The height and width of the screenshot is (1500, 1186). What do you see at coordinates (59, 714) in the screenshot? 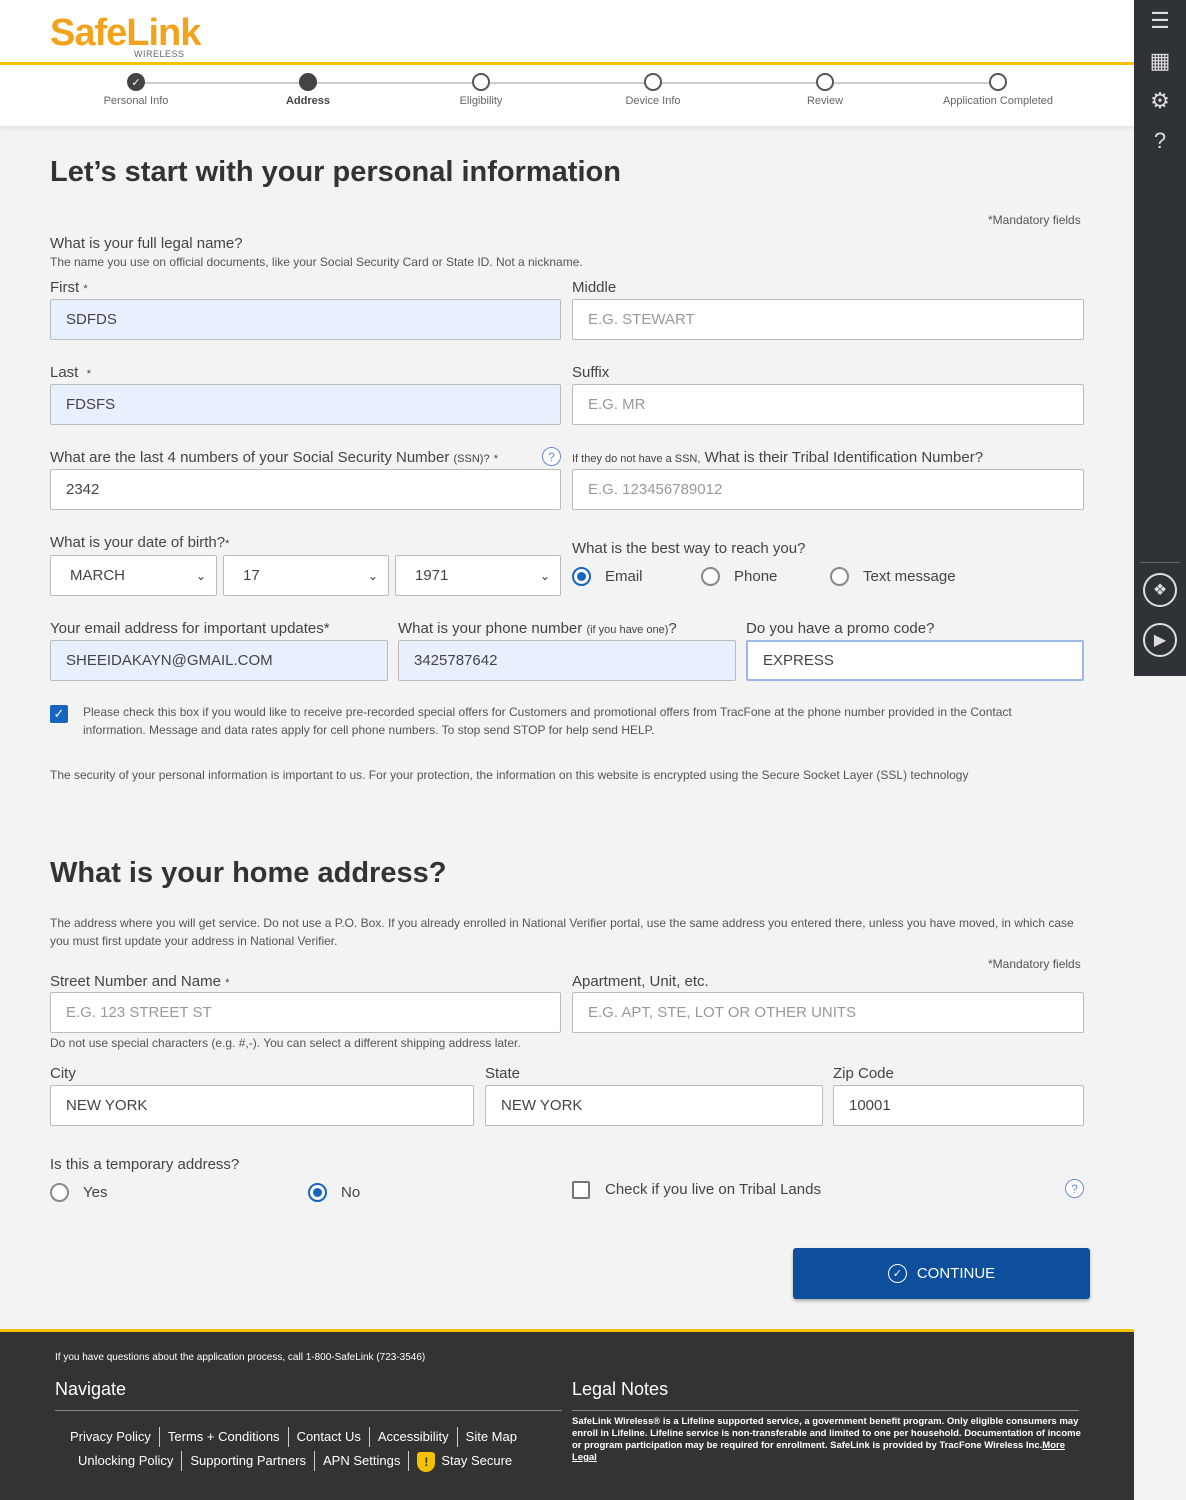
I see `consent-checkbox: ✓` at bounding box center [59, 714].